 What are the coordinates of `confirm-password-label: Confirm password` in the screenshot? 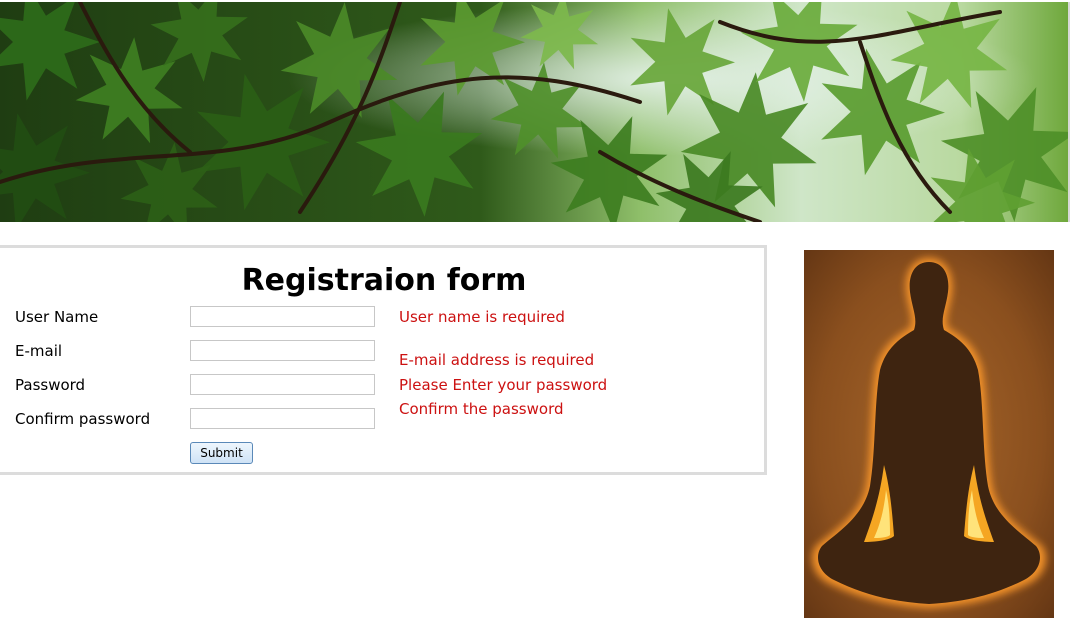 It's located at (83, 419).